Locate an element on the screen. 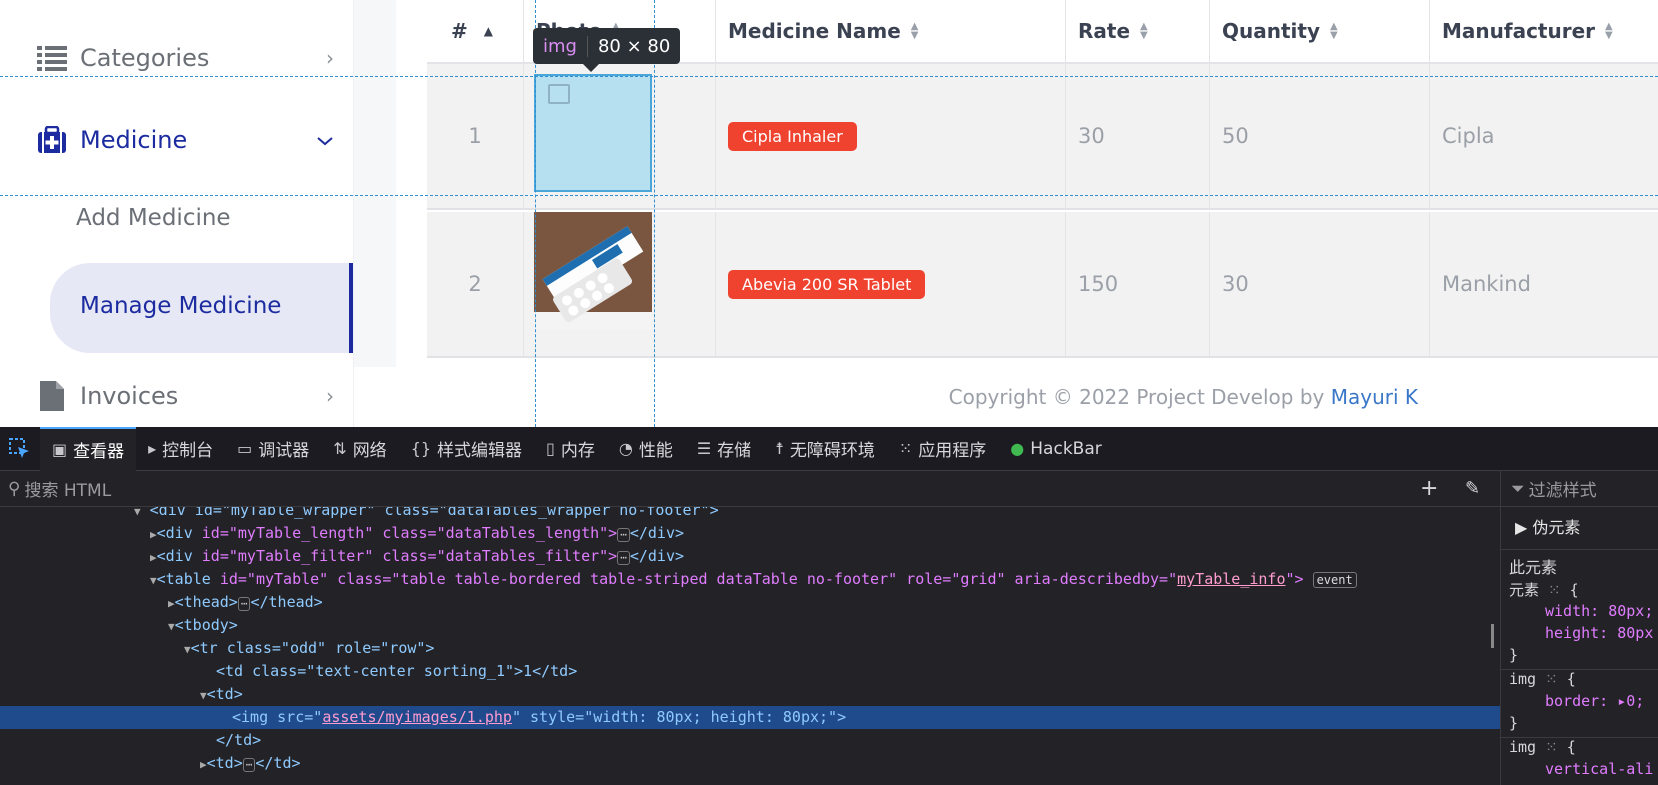 The width and height of the screenshot is (1658, 785). rule-declaration: height: 80px is located at coordinates (1579, 633).